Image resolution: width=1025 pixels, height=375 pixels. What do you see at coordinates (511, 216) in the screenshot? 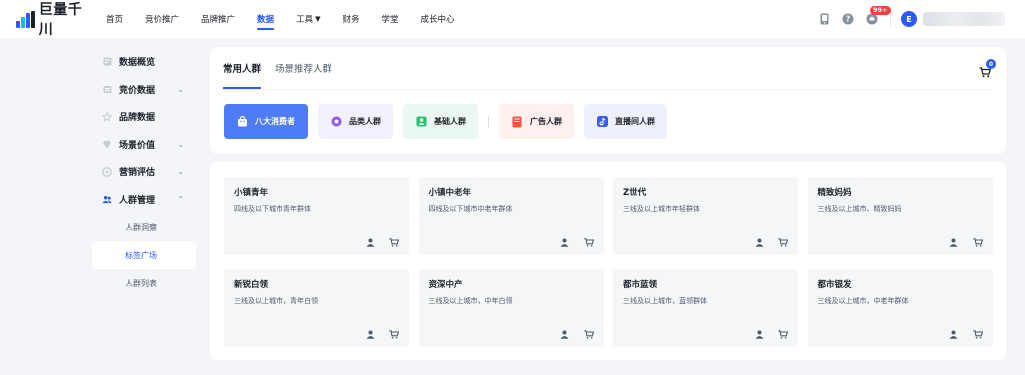
I see `audience-card: 小镇中老年 四线及以下城市中老年群体` at bounding box center [511, 216].